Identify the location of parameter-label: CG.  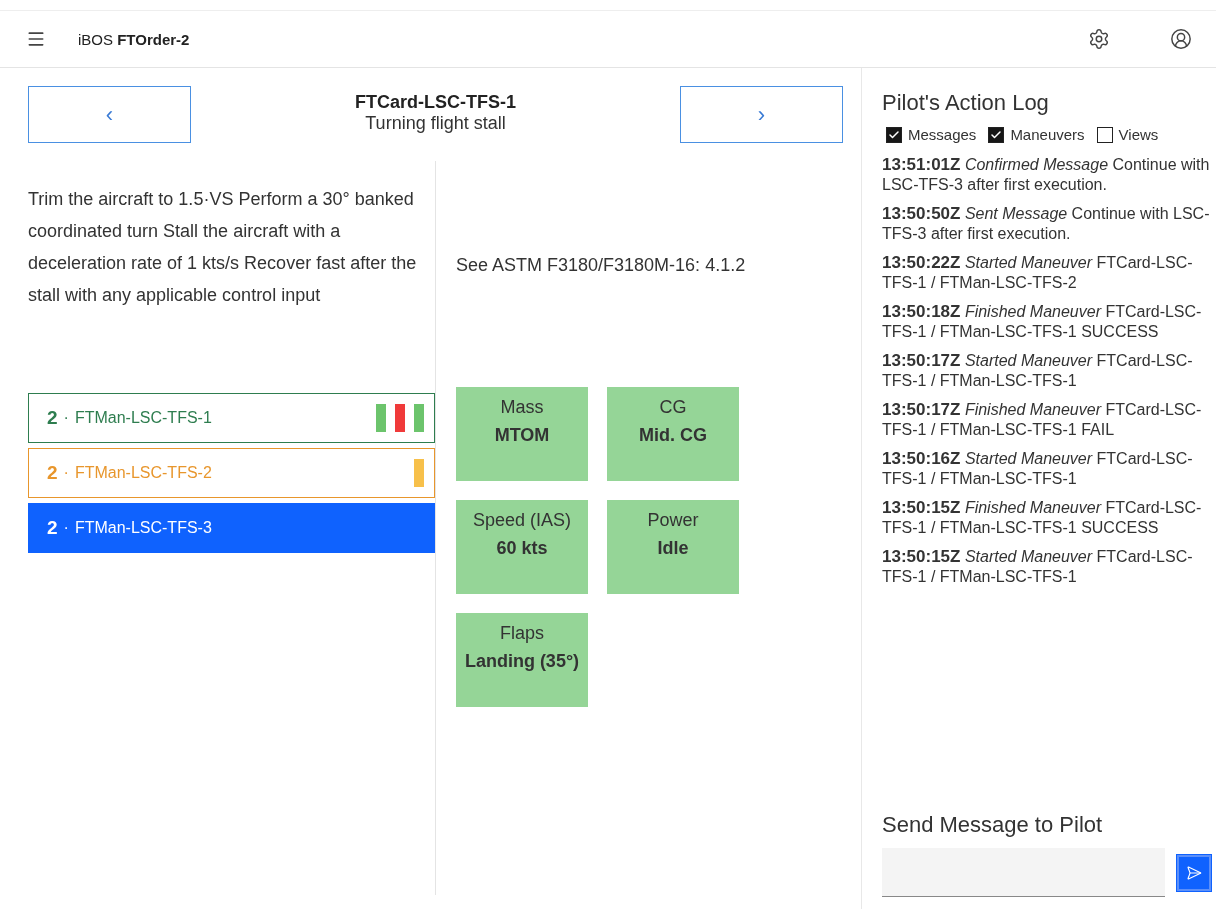
(673, 407).